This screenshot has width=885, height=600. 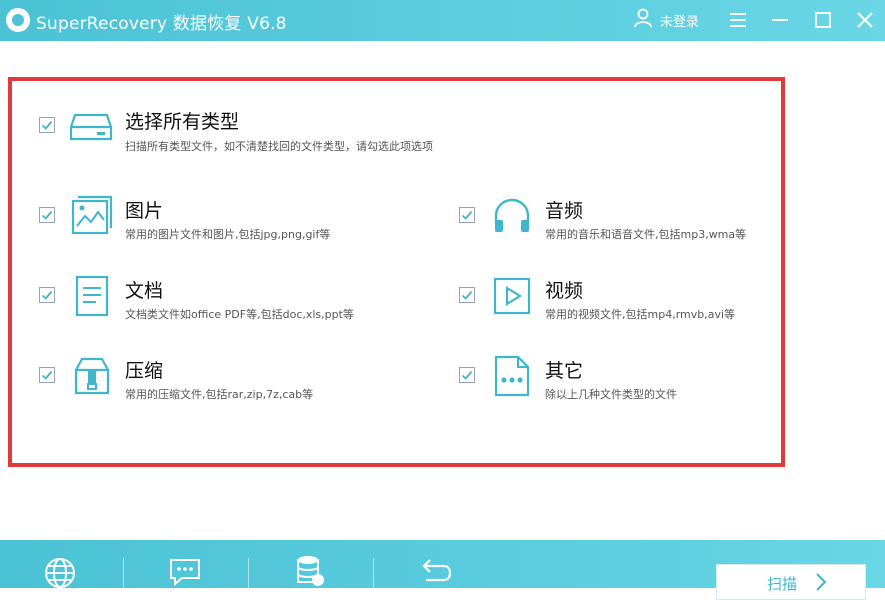 I want to click on menu-button, so click(x=738, y=20).